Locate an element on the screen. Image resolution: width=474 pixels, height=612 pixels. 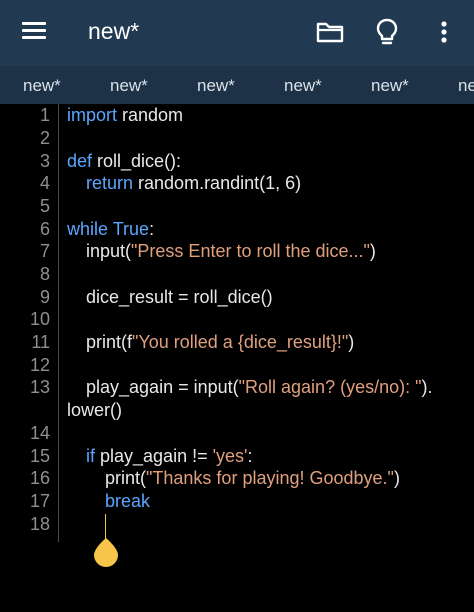
string-literal: "You rolled a {dice_result}!" is located at coordinates (240, 342).